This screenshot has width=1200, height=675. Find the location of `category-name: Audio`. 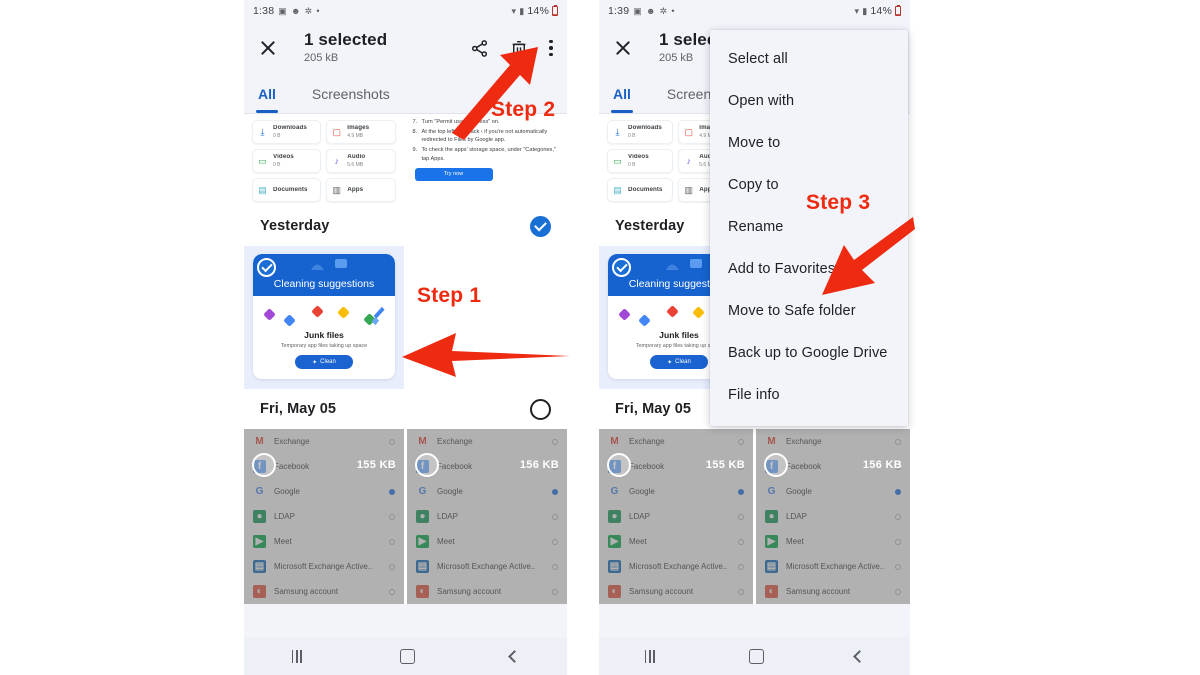

category-name: Audio is located at coordinates (356, 157).